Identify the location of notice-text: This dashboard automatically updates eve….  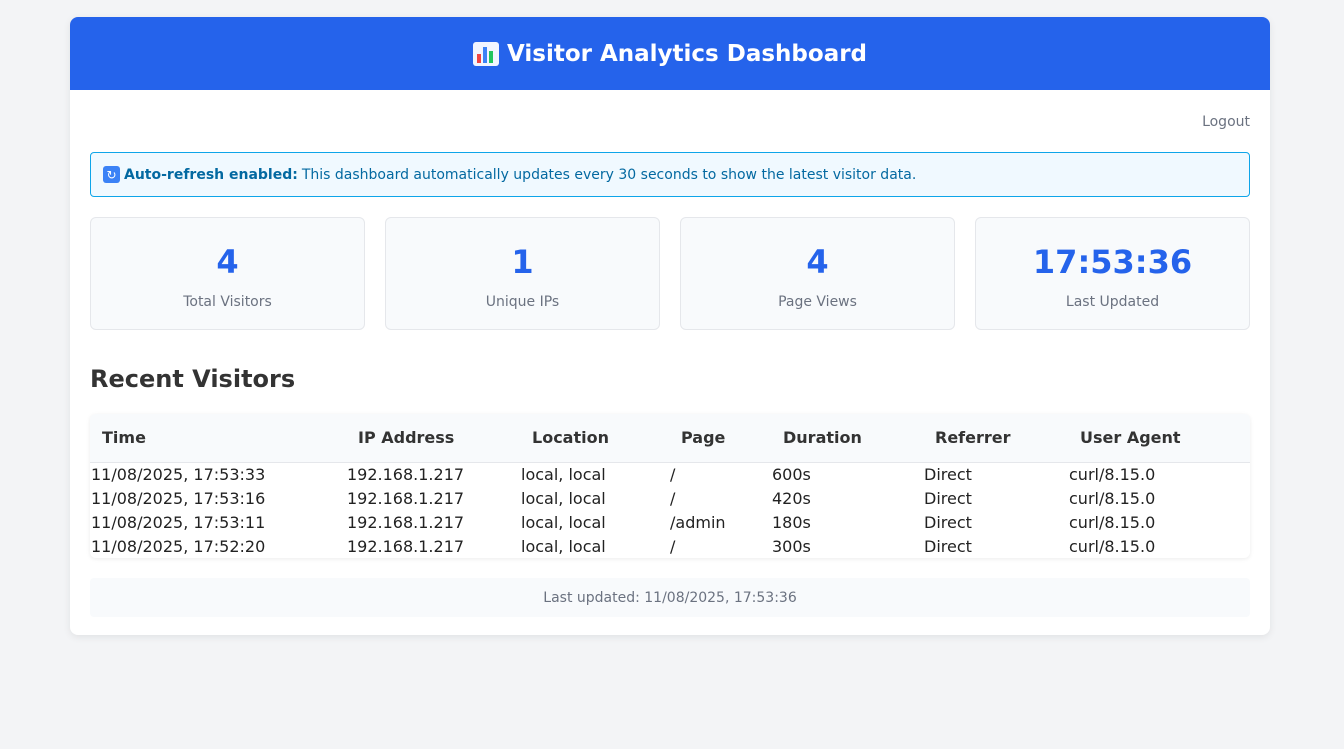
(609, 174).